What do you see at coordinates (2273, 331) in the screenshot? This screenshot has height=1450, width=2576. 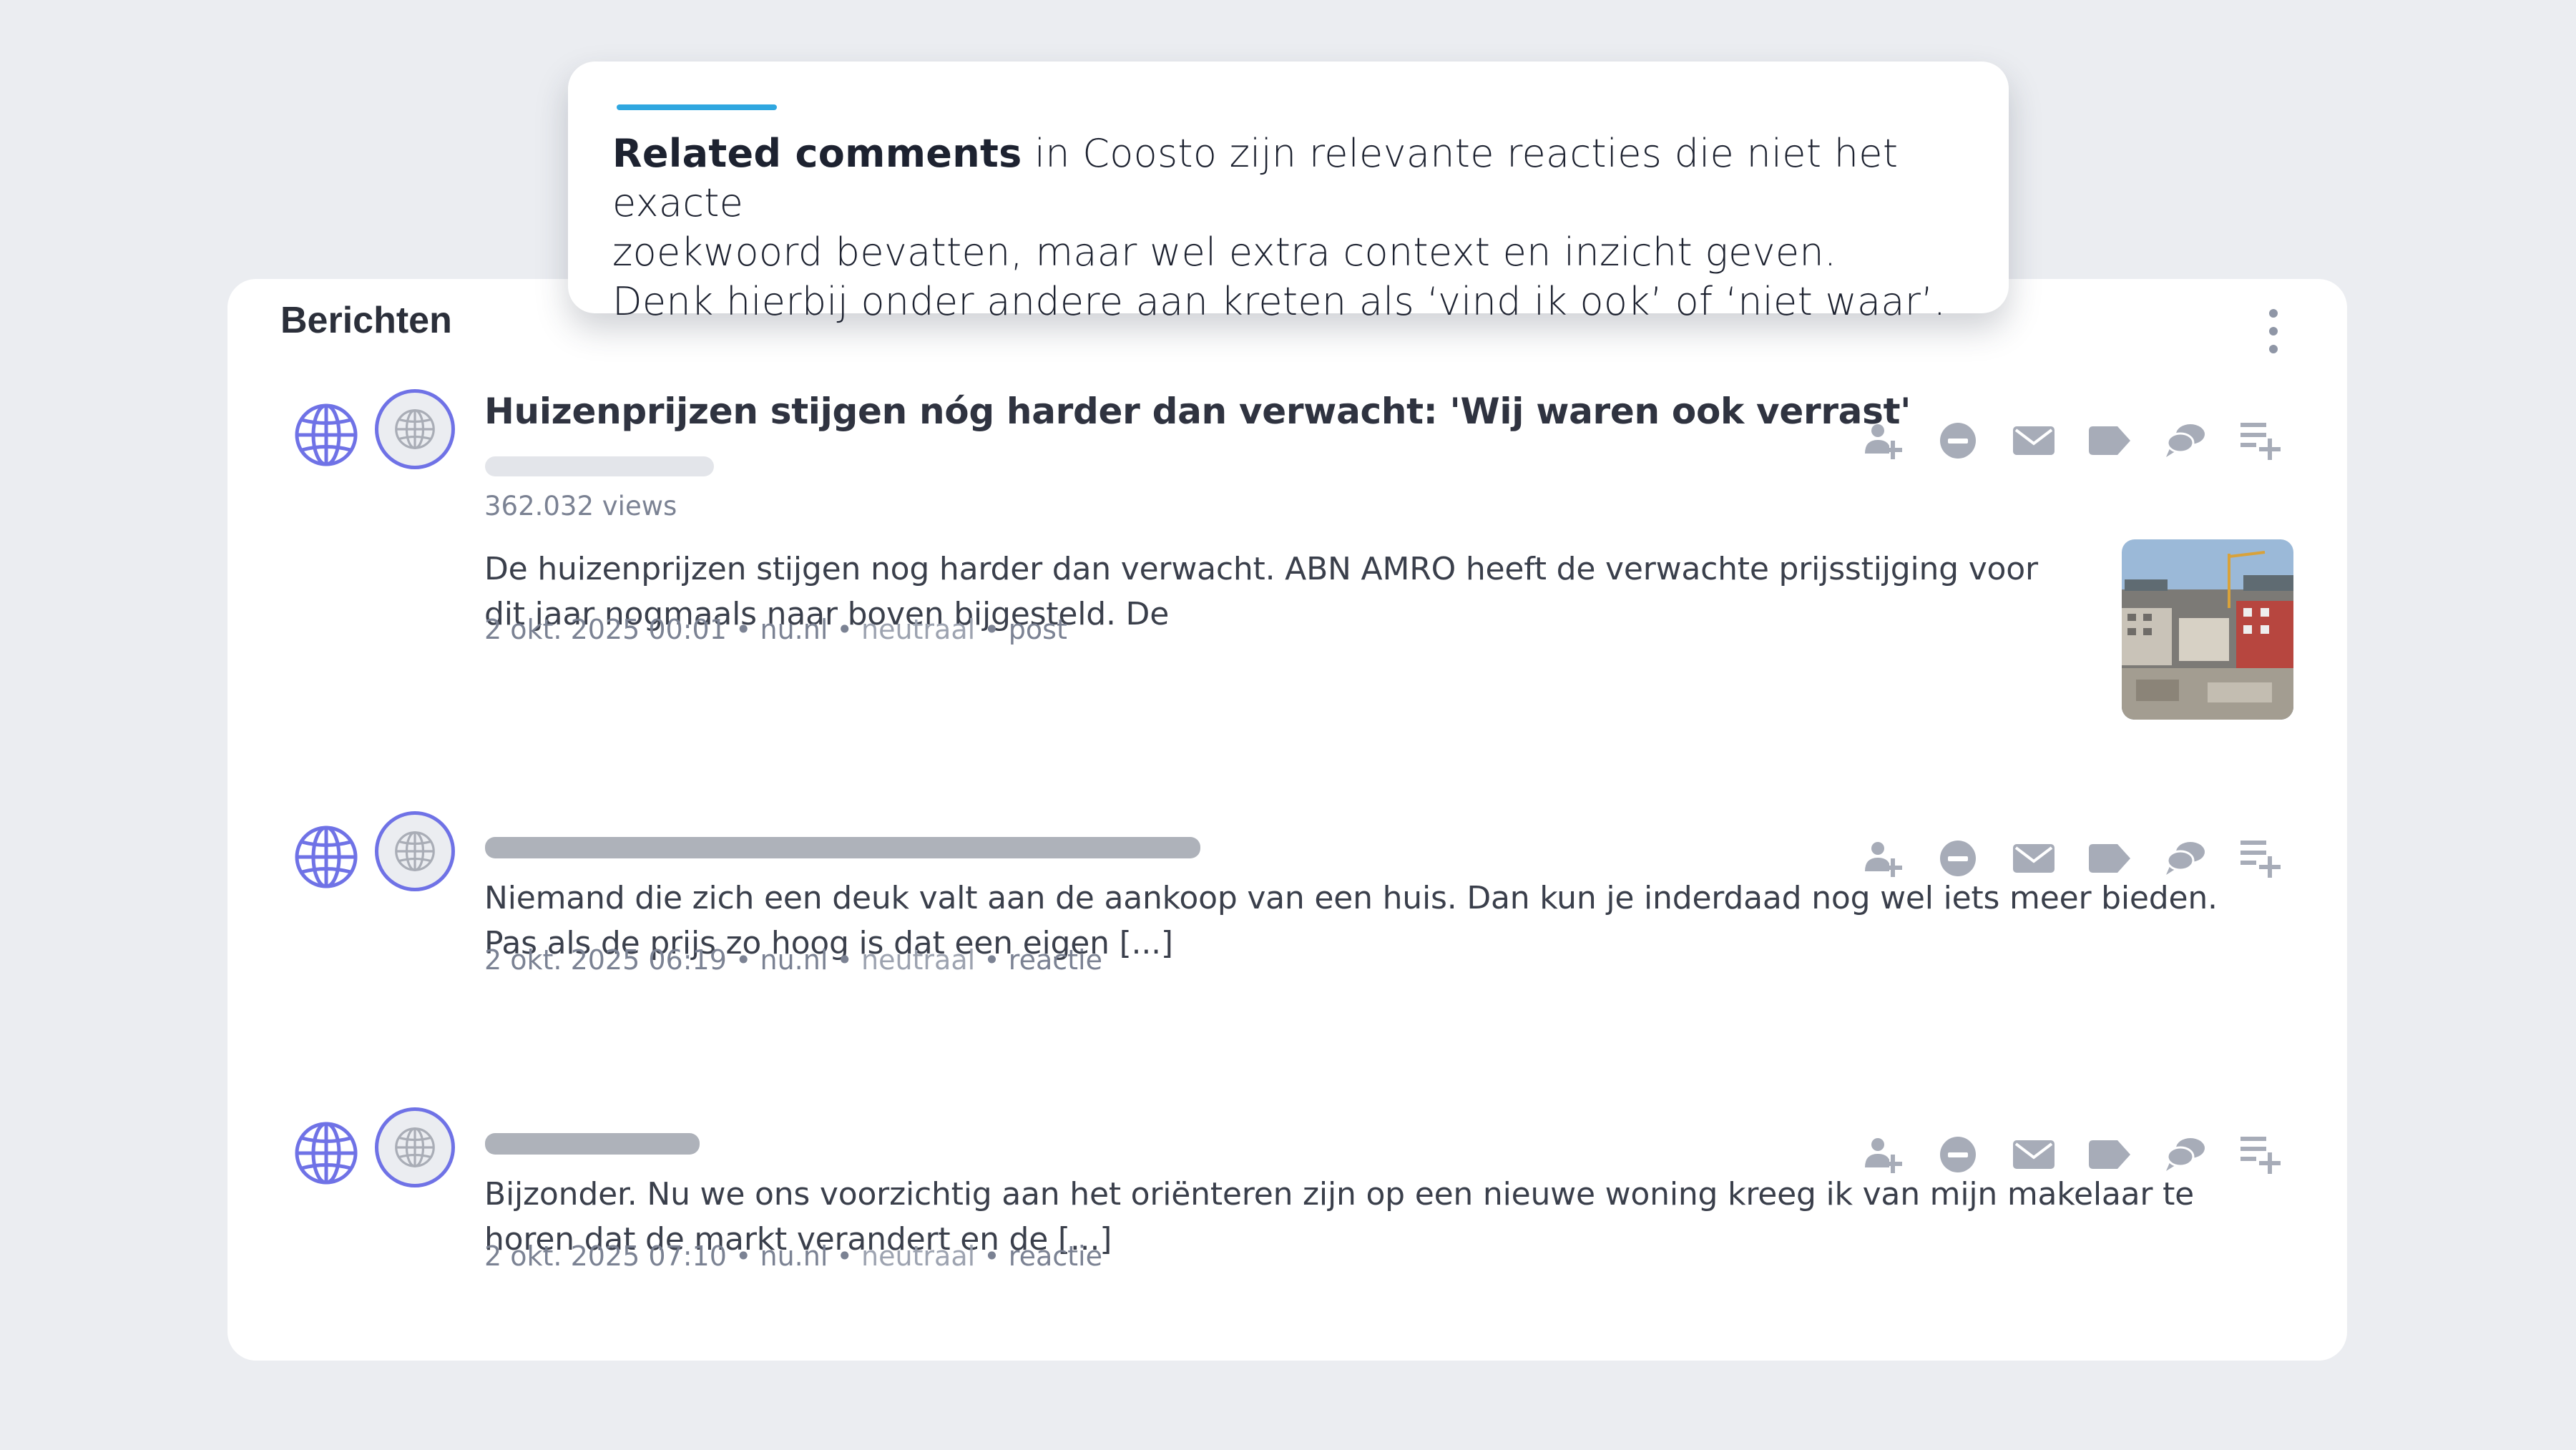 I see `more-options-icon` at bounding box center [2273, 331].